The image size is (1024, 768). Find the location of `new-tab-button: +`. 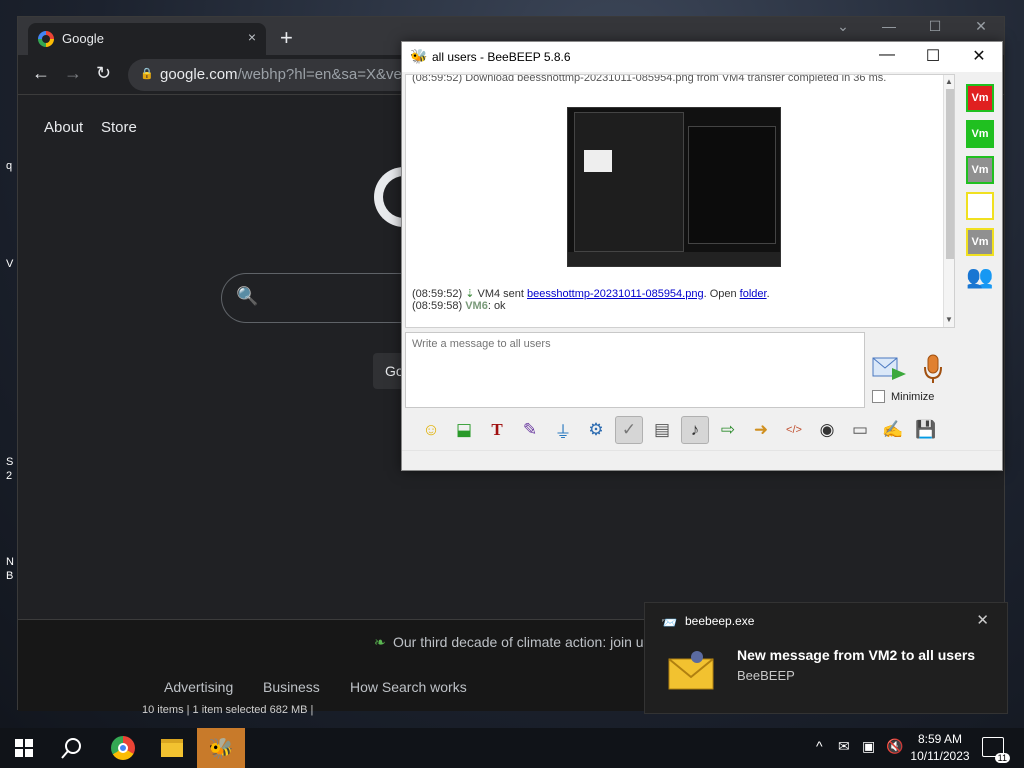

new-tab-button: + is located at coordinates (286, 38).